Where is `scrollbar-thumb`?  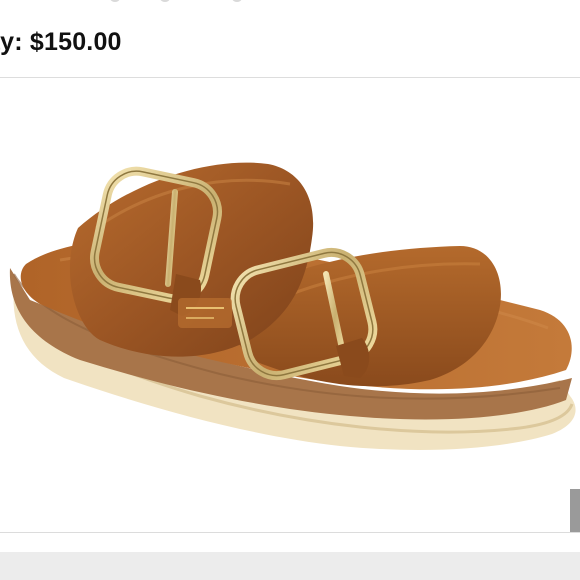 scrollbar-thumb is located at coordinates (575, 510).